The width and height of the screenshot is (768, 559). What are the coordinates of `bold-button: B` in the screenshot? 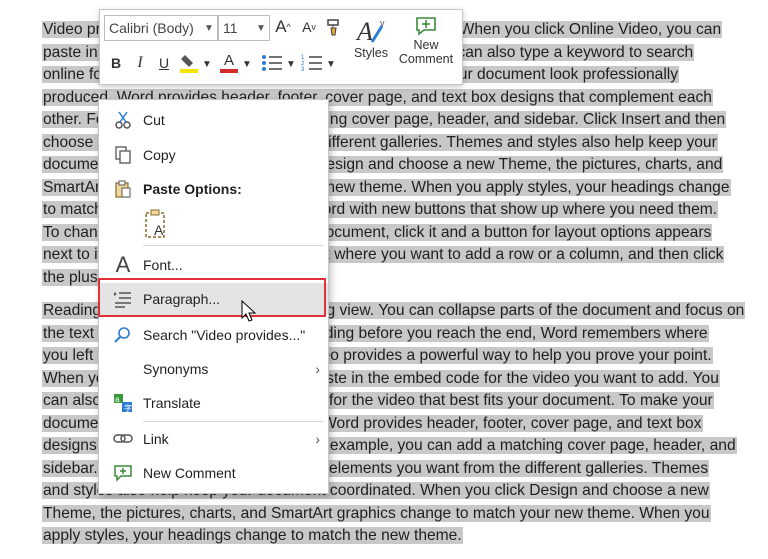 It's located at (116, 63).